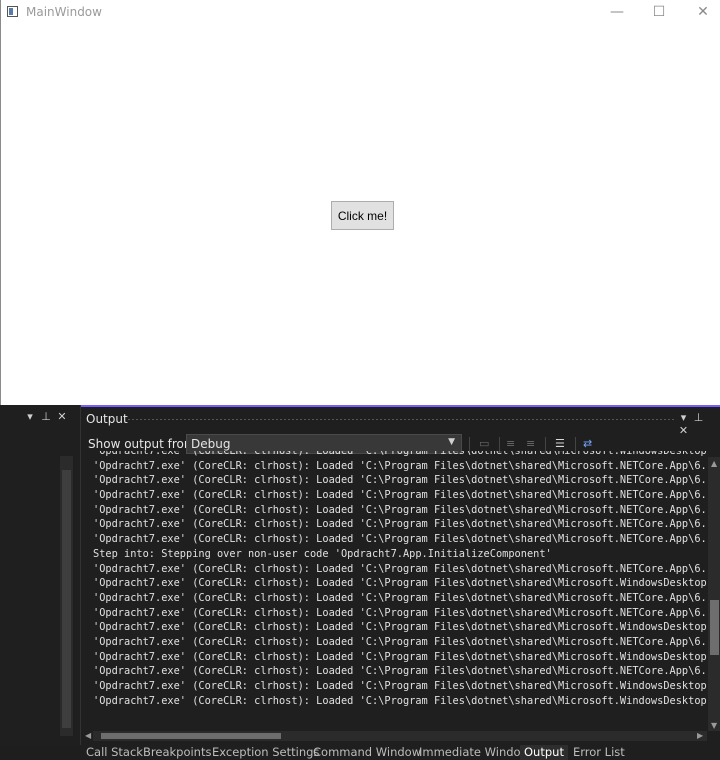 This screenshot has height=760, width=720. What do you see at coordinates (107, 419) in the screenshot?
I see `output-title: Output` at bounding box center [107, 419].